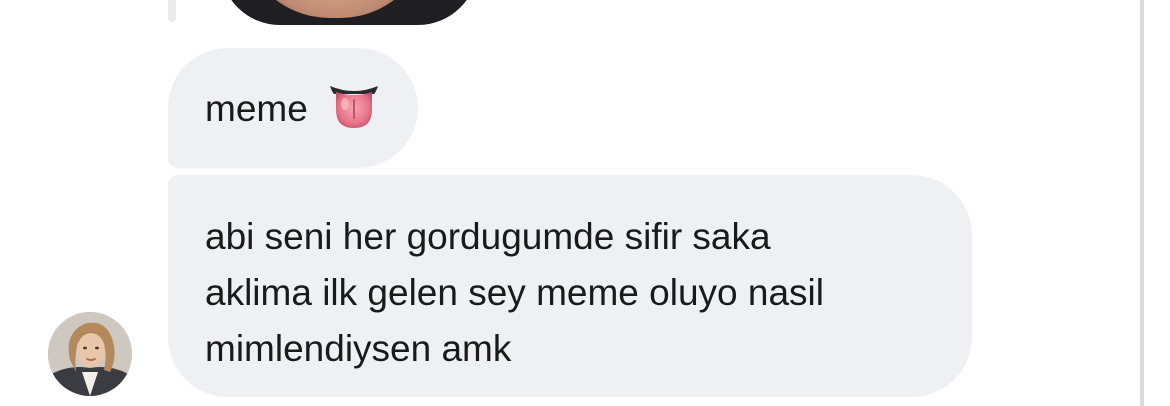 The image size is (1170, 406). What do you see at coordinates (172, 11) in the screenshot?
I see `previous-message-edge` at bounding box center [172, 11].